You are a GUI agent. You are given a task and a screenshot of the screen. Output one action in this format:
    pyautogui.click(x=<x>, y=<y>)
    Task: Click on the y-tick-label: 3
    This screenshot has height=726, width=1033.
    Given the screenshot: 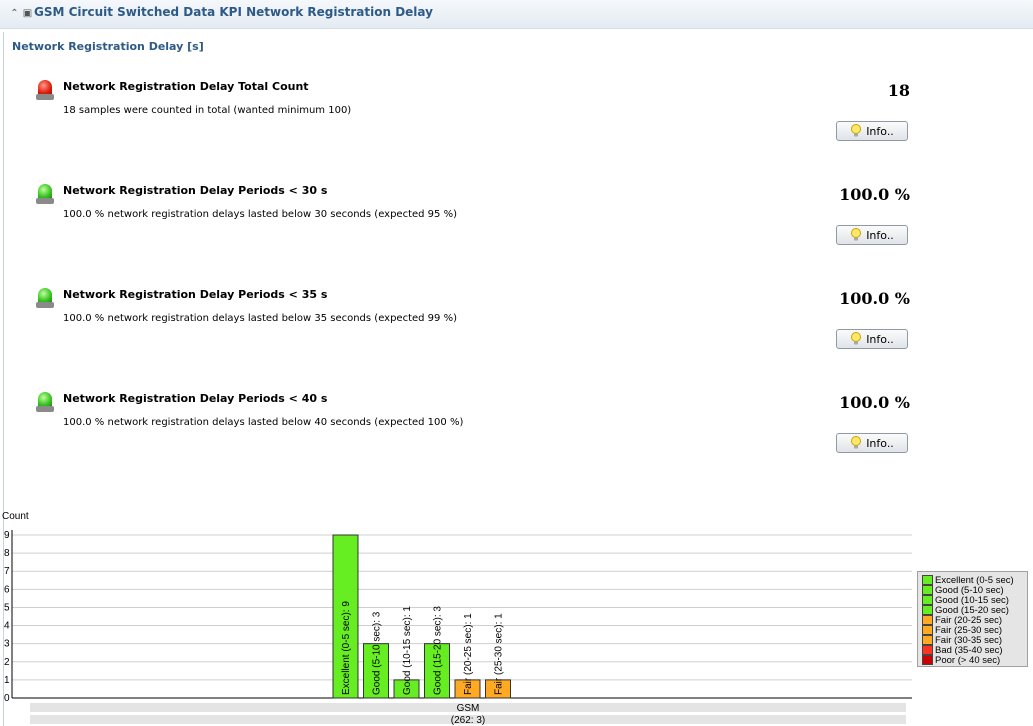 What is the action you would take?
    pyautogui.click(x=7, y=644)
    